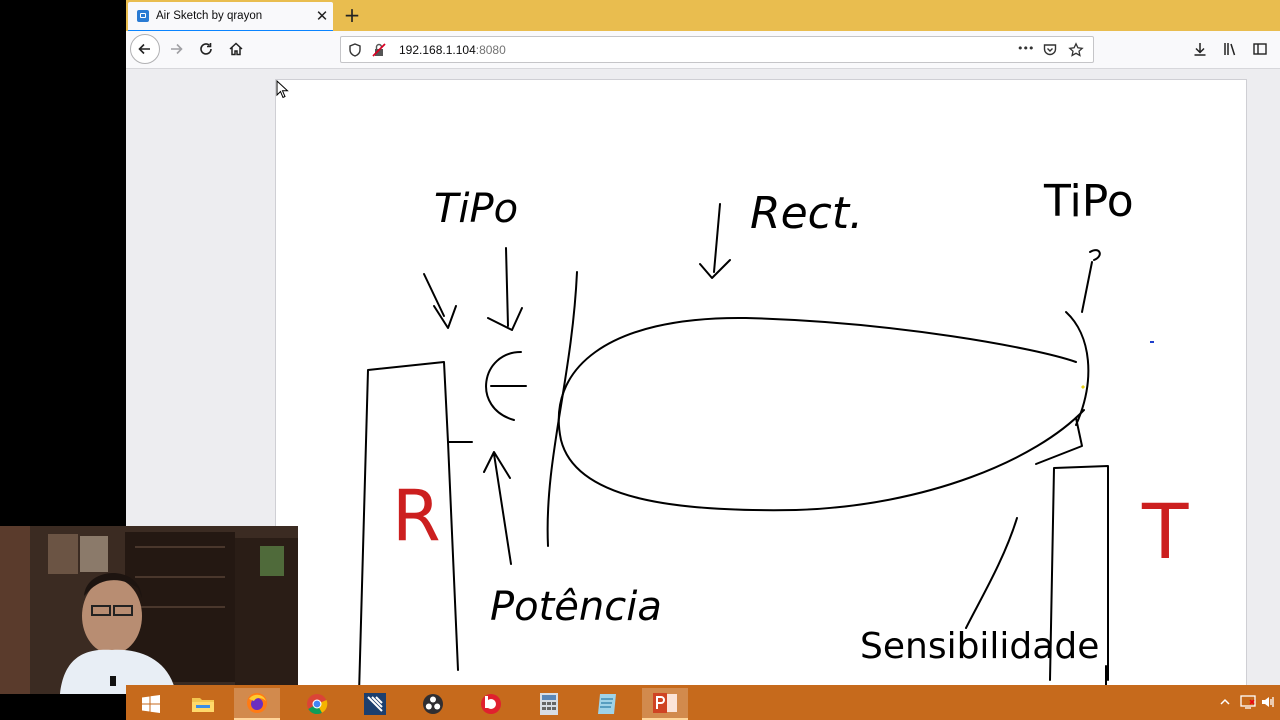 This screenshot has height=720, width=1280. I want to click on taskbar-file-explorer, so click(203, 704).